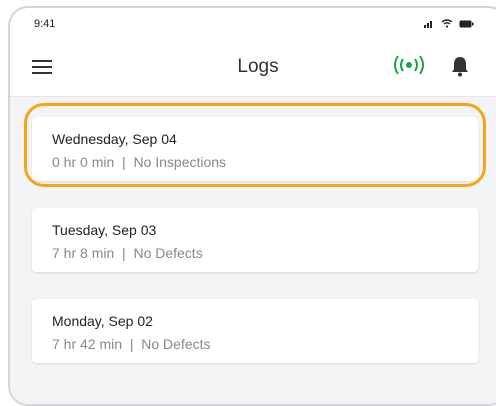 The image size is (496, 406). I want to click on broadcast-icon, so click(409, 65).